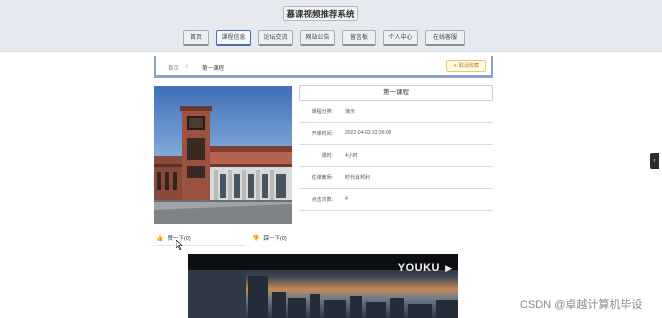  I want to click on cancel-favorite-button: ★ 取消收藏, so click(466, 66).